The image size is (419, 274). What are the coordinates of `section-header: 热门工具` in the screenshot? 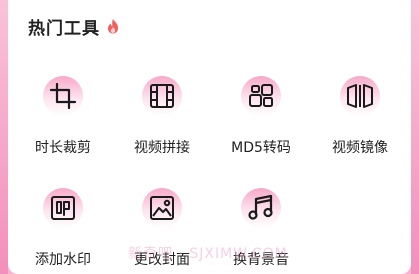 It's located at (74, 26).